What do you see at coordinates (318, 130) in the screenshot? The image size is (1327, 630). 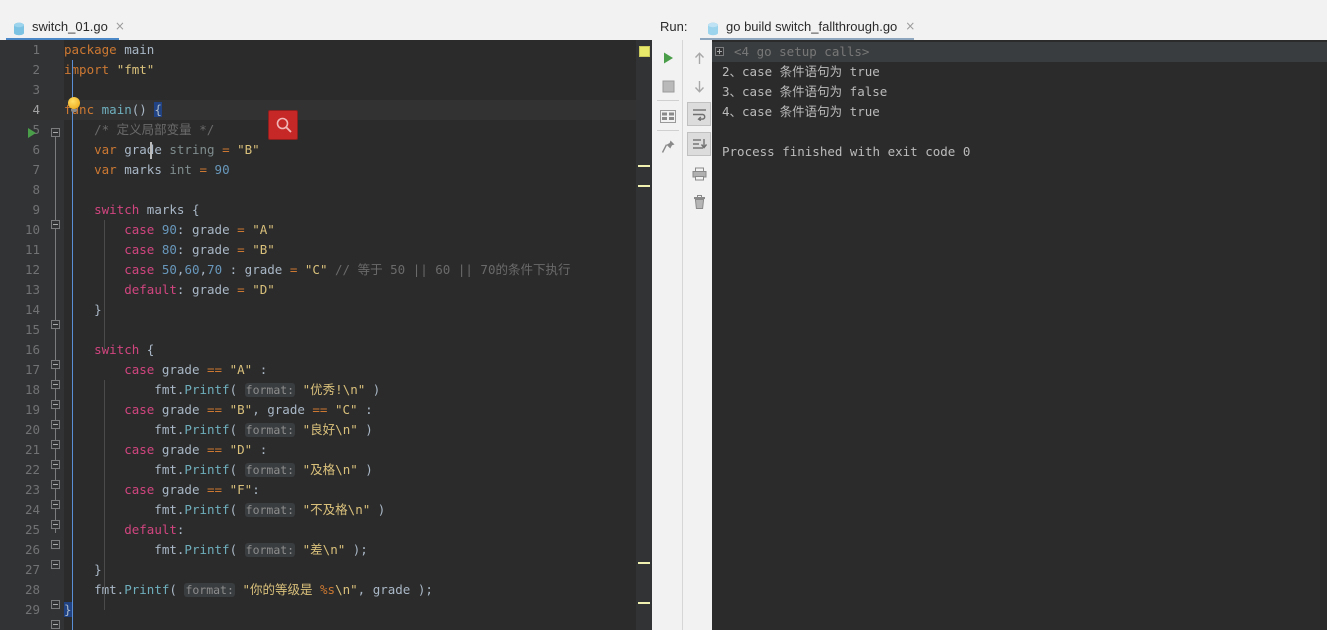 I see `code-line: 5 /* 定义局部变量 */` at bounding box center [318, 130].